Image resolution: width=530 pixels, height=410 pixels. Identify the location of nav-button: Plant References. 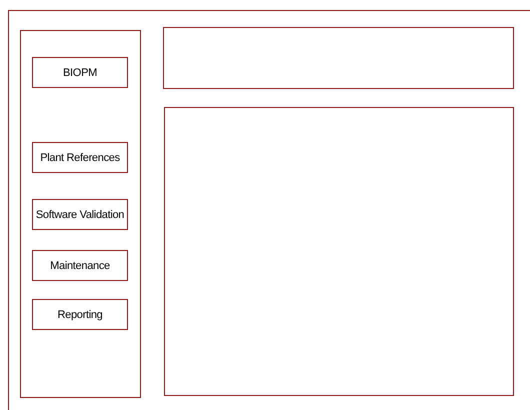
(80, 157).